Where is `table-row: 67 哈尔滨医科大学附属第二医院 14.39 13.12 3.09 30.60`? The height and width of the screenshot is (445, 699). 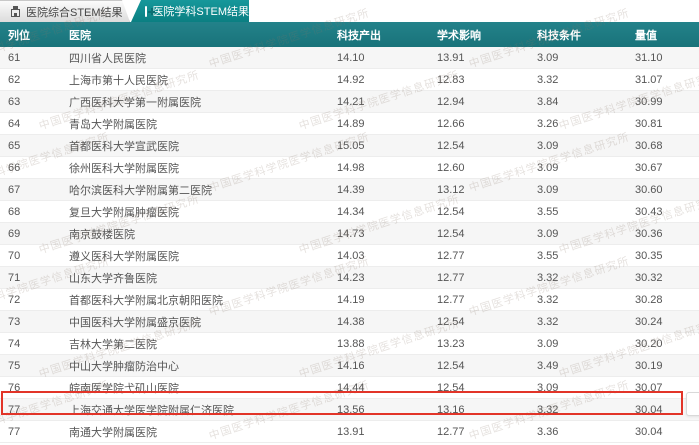 table-row: 67 哈尔滨医科大学附属第二医院 14.39 13.12 3.09 30.60 is located at coordinates (349, 190).